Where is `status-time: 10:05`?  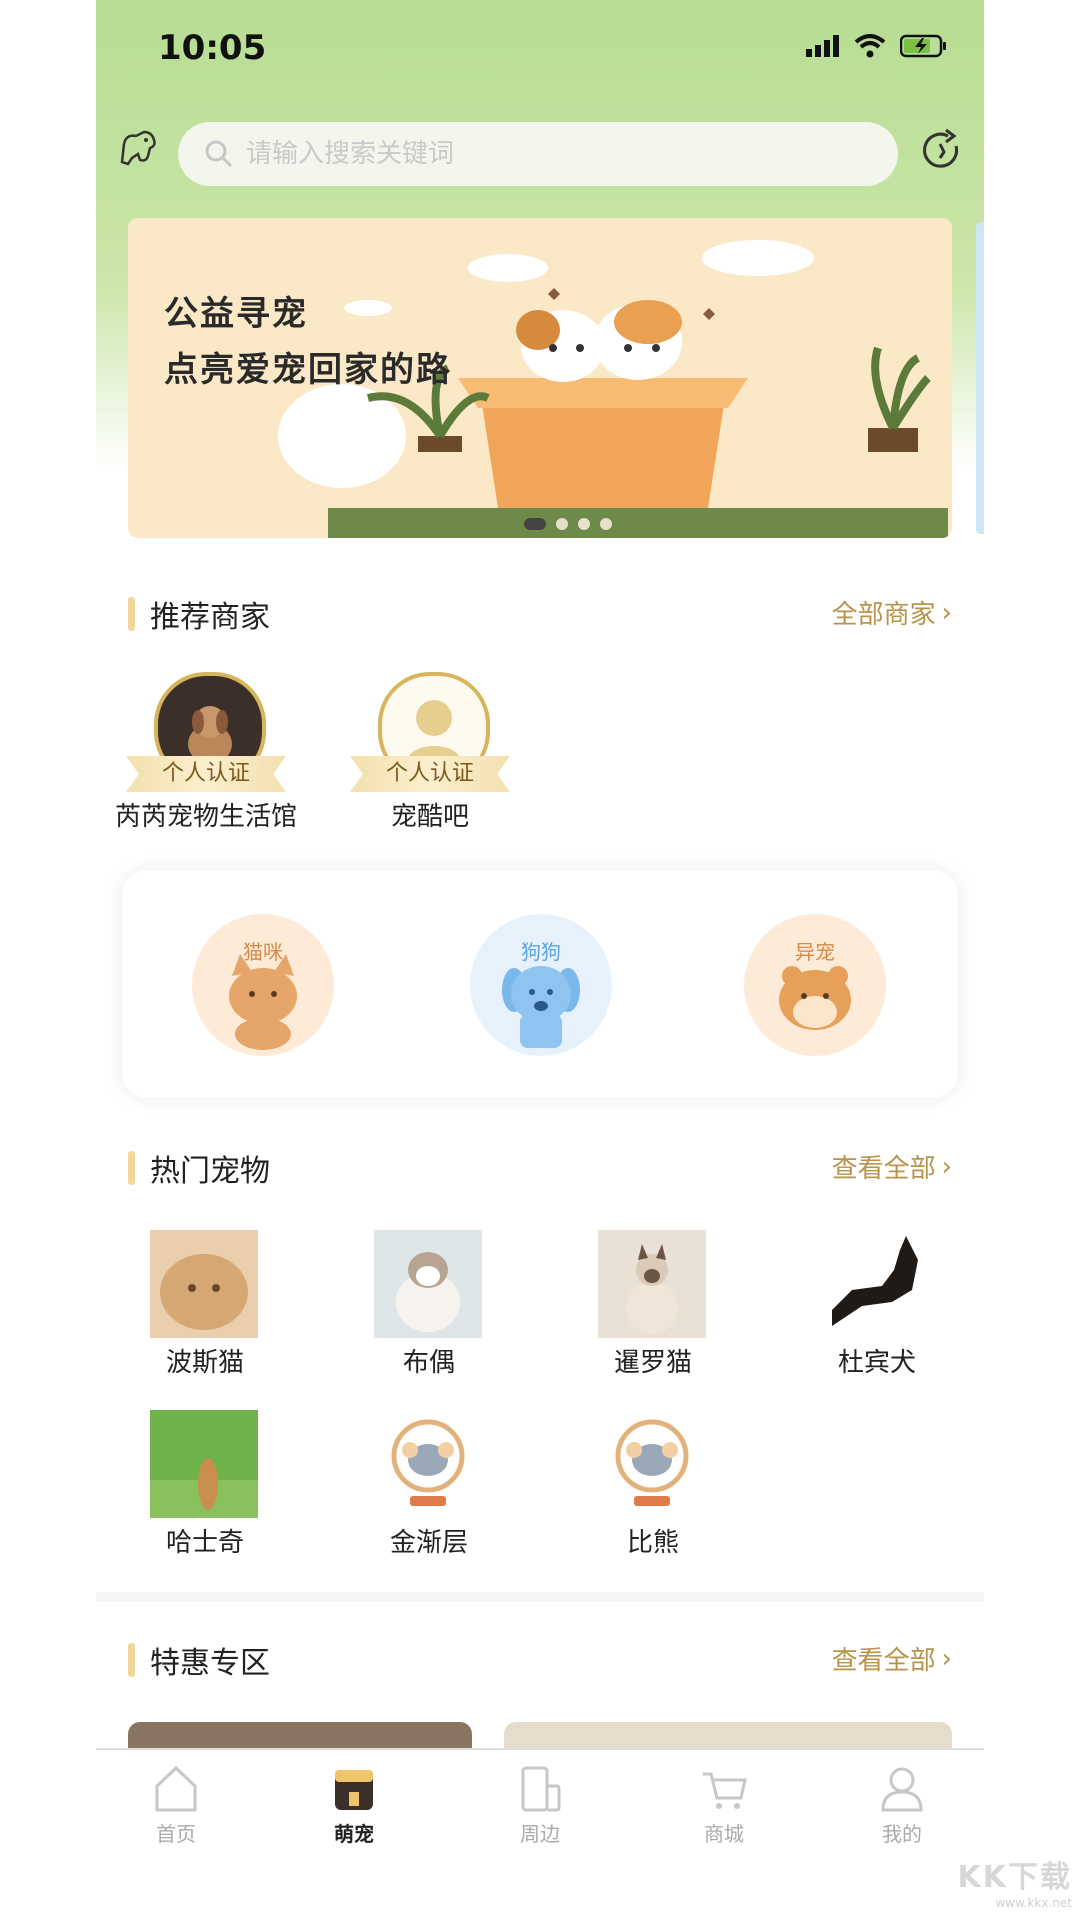
status-time: 10:05 is located at coordinates (212, 48).